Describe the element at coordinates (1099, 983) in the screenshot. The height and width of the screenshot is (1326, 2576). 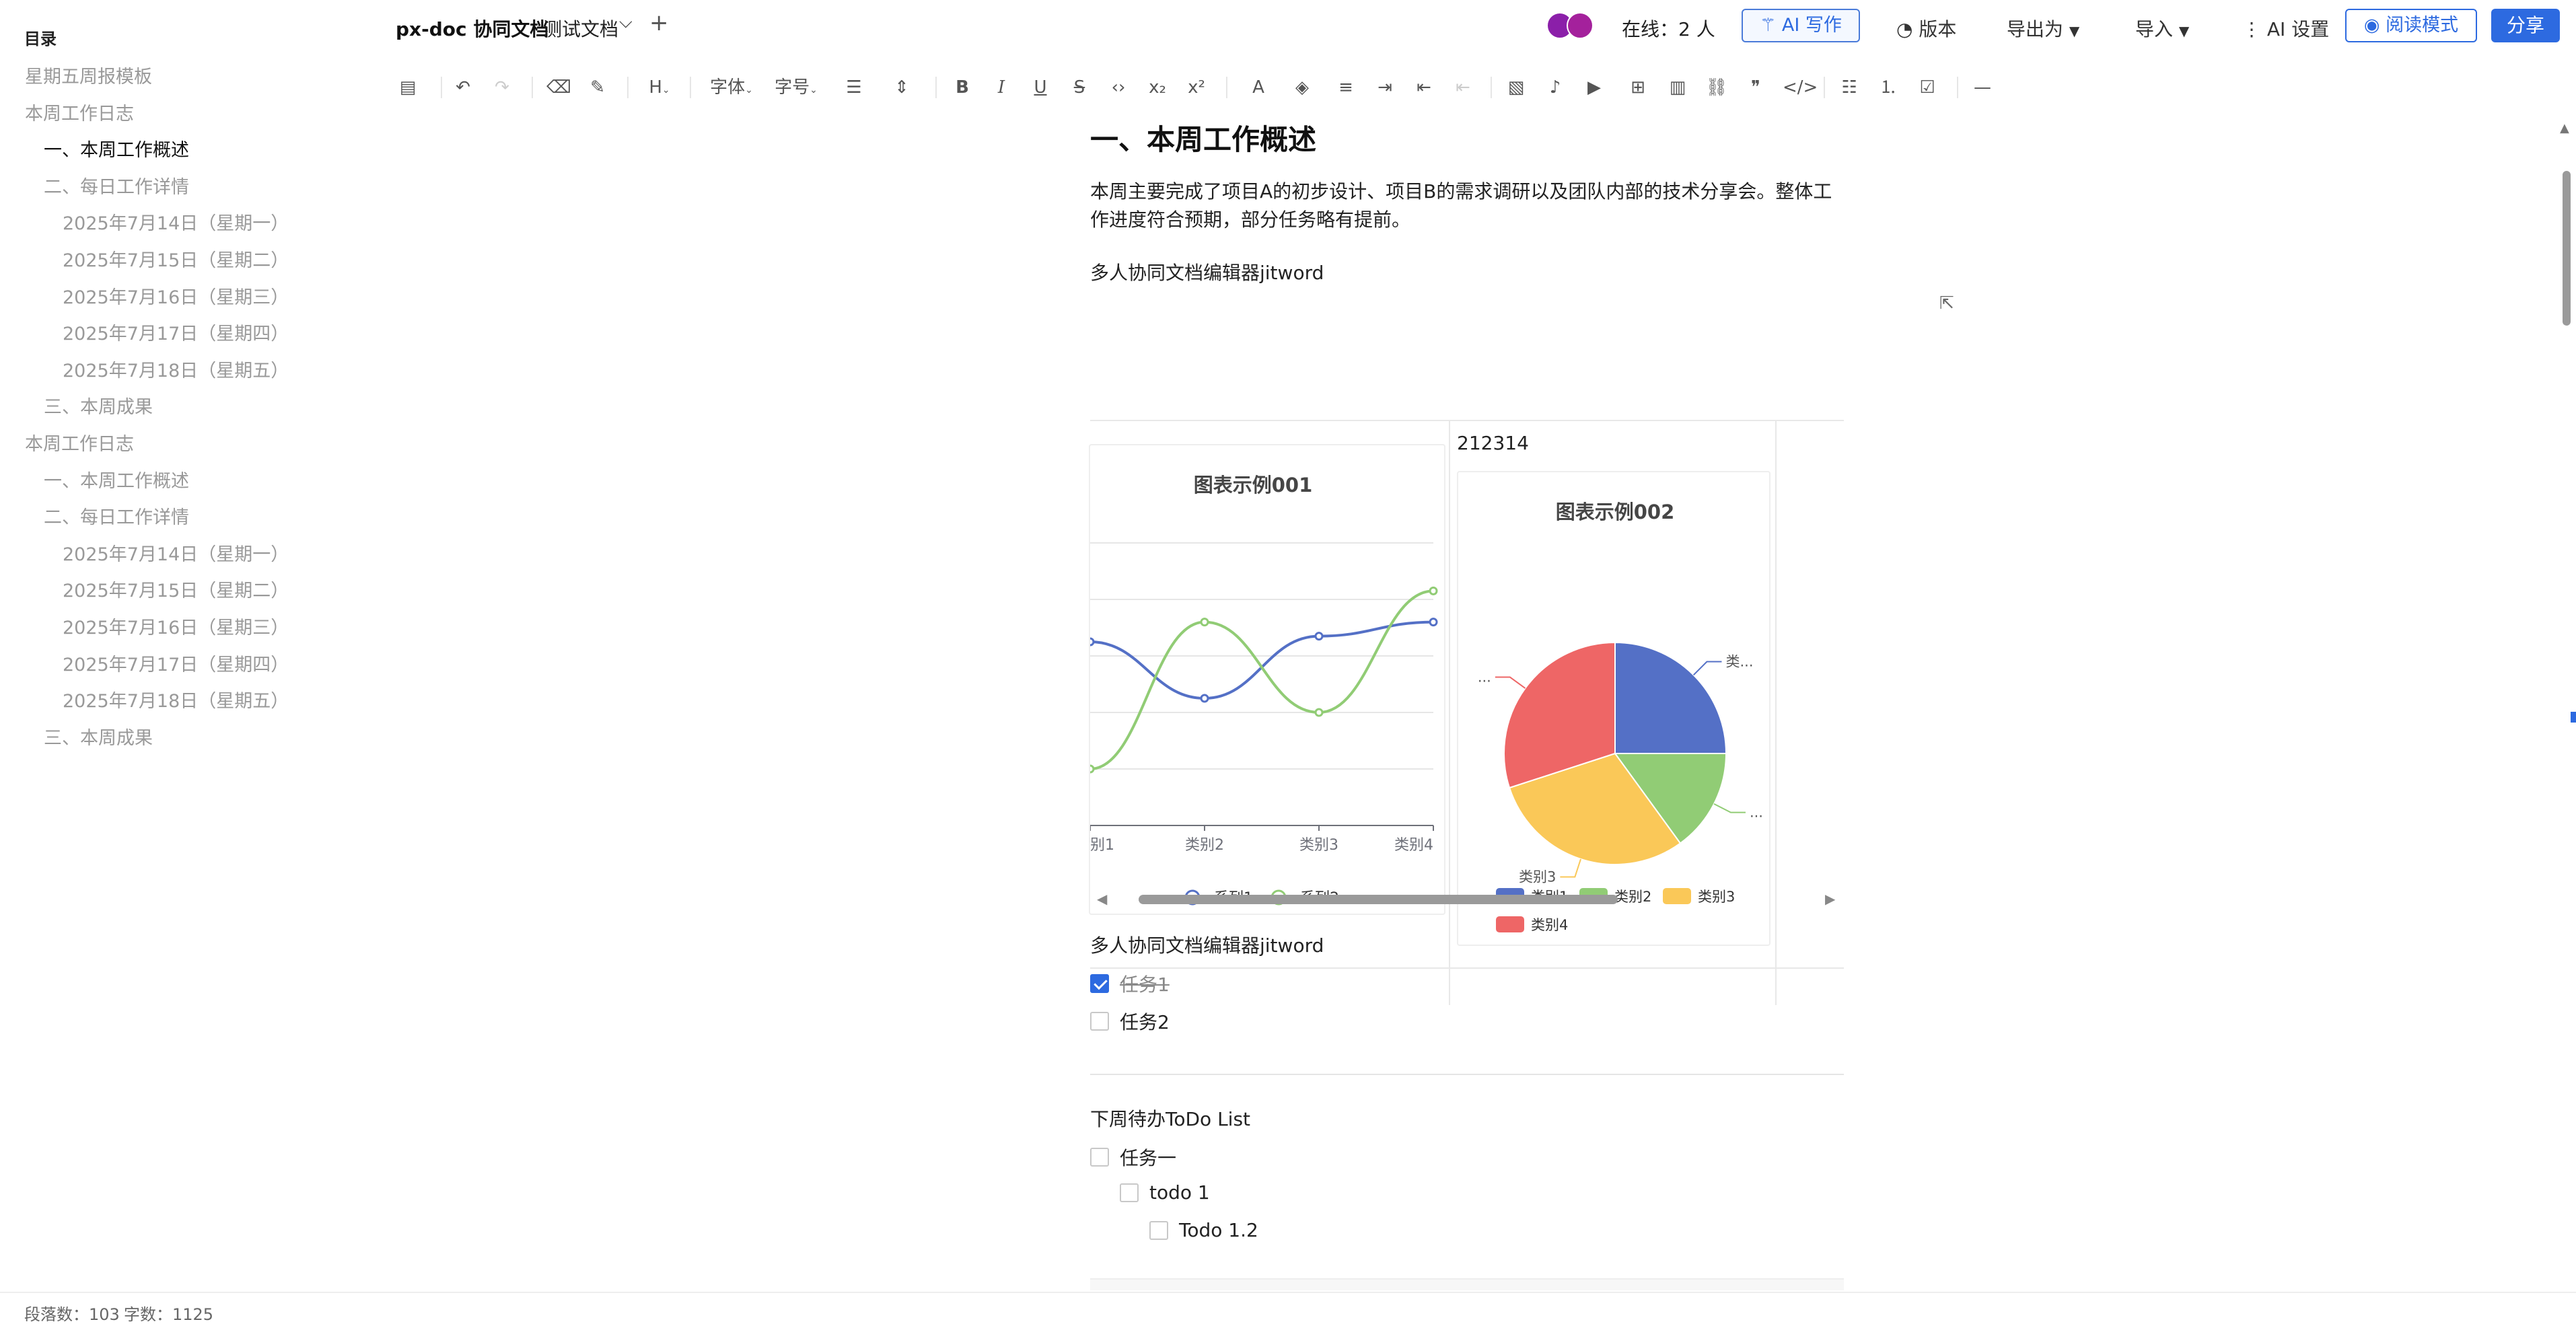
I see `checkbox-checked` at that location.